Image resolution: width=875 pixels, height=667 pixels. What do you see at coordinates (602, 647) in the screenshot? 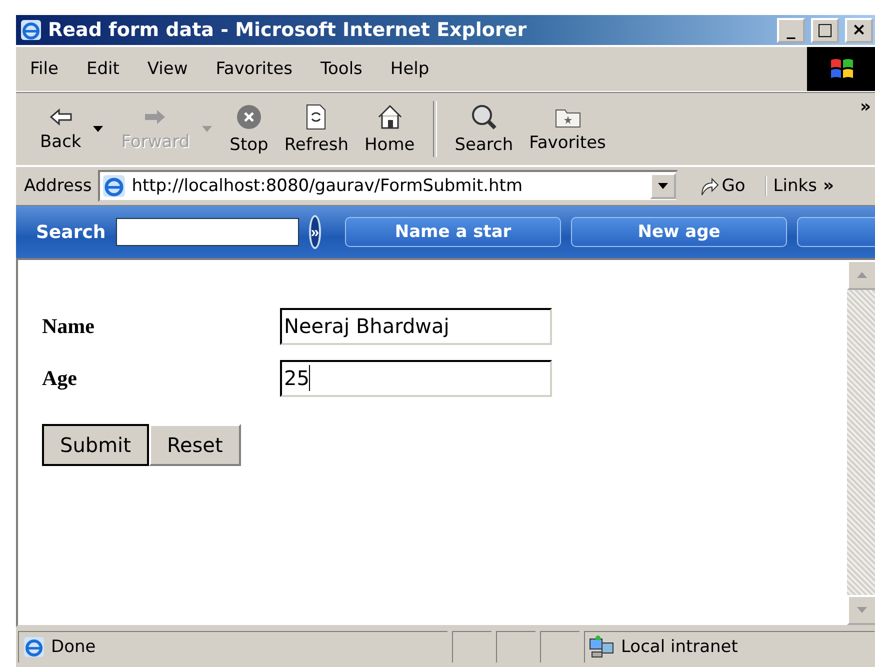
I see `network-computers-icon` at bounding box center [602, 647].